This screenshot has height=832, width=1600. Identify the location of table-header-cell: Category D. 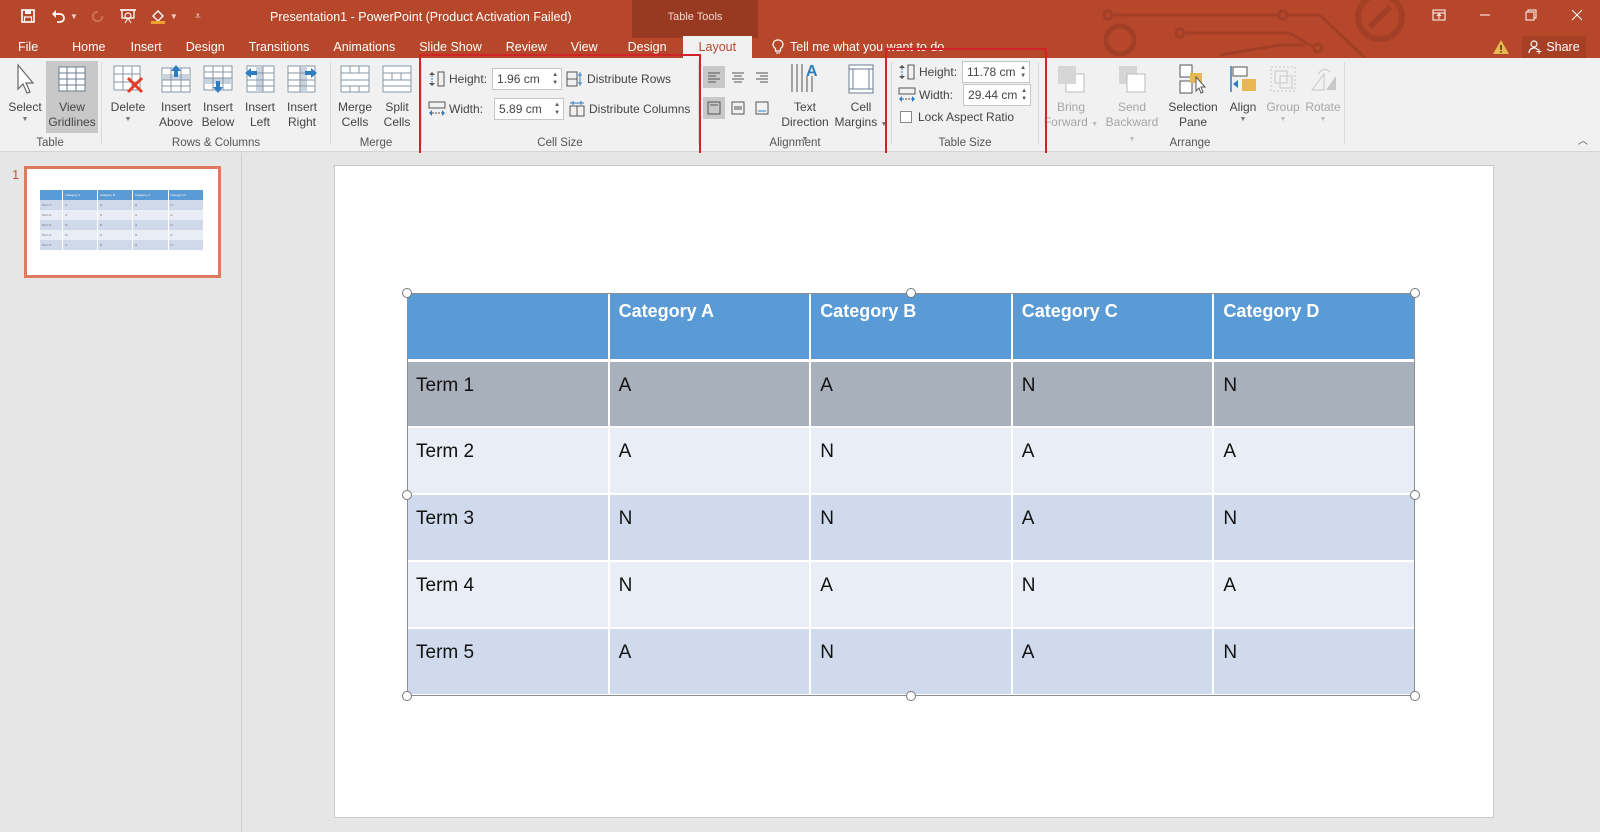
(1314, 327).